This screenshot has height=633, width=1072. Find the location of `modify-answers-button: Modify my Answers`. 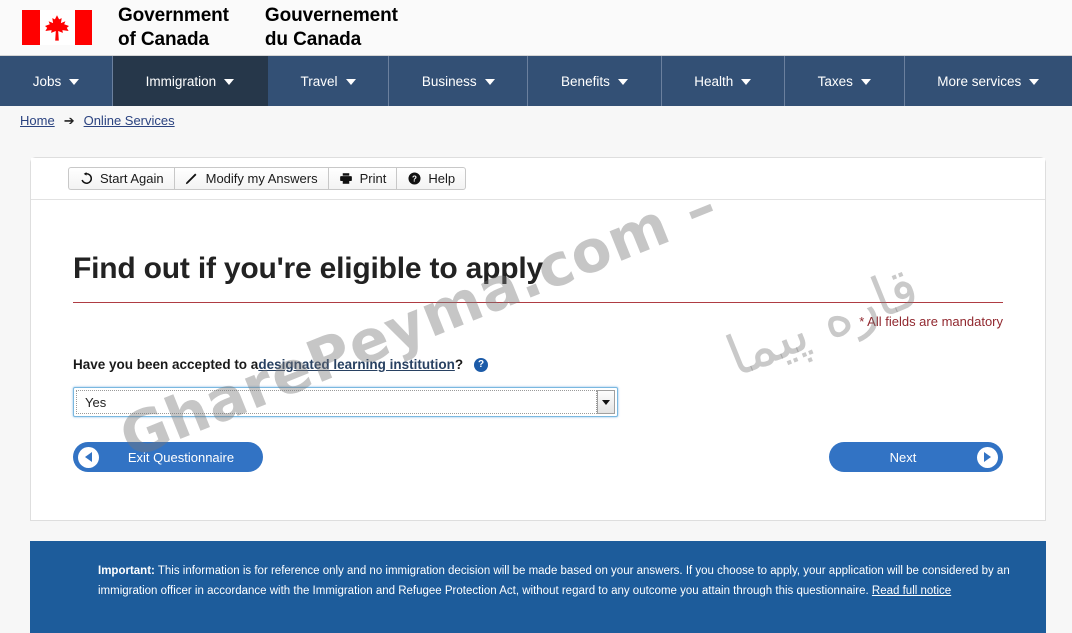

modify-answers-button: Modify my Answers is located at coordinates (250, 178).